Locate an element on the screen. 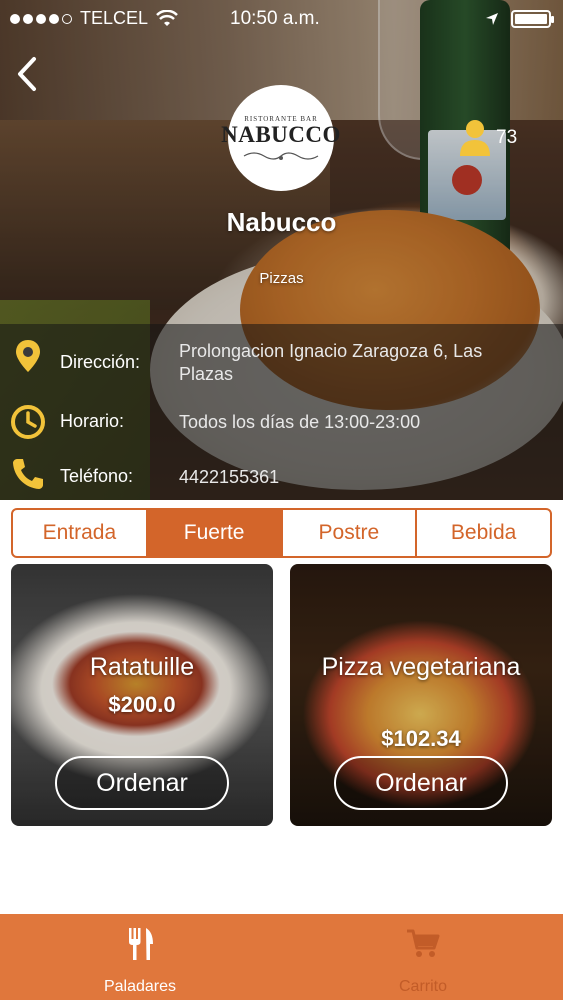 This screenshot has height=1000, width=563. status-time: 10:50 a.m. is located at coordinates (275, 18).